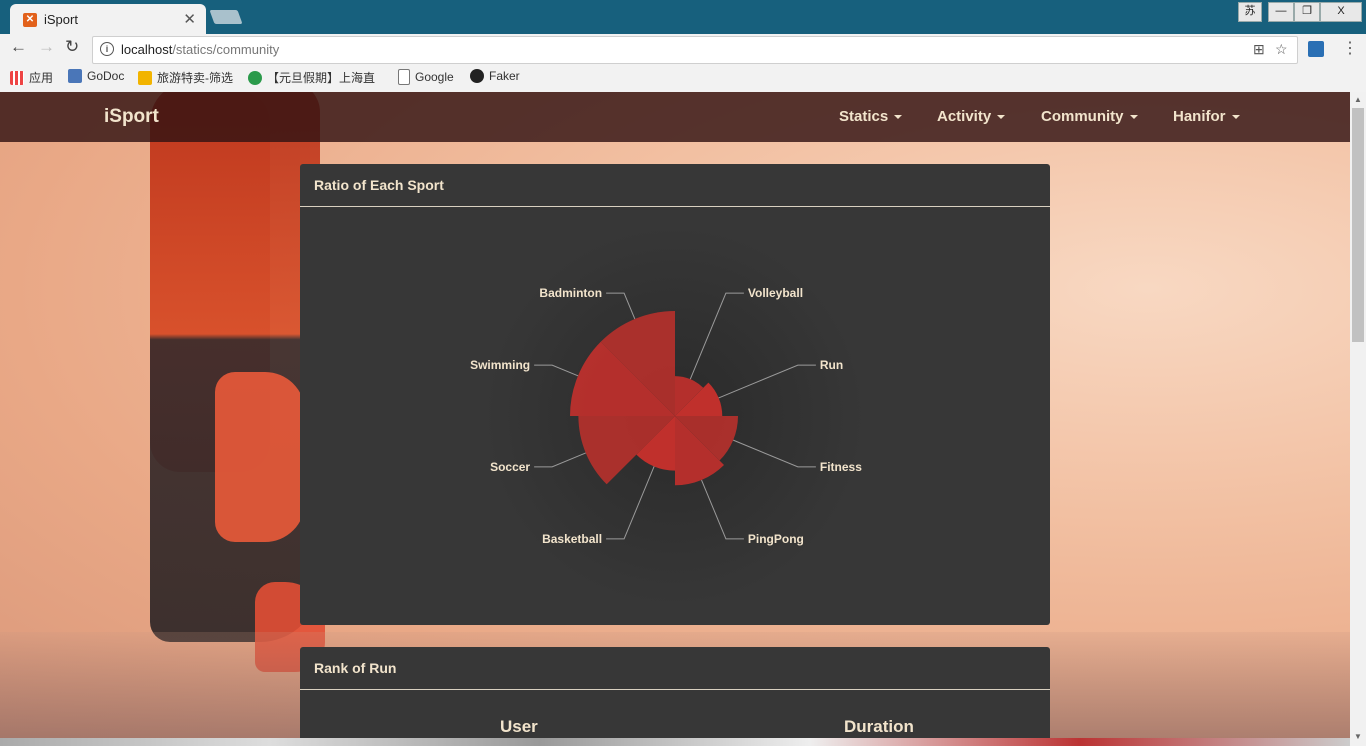  I want to click on bookmark-faker: Faker, so click(495, 76).